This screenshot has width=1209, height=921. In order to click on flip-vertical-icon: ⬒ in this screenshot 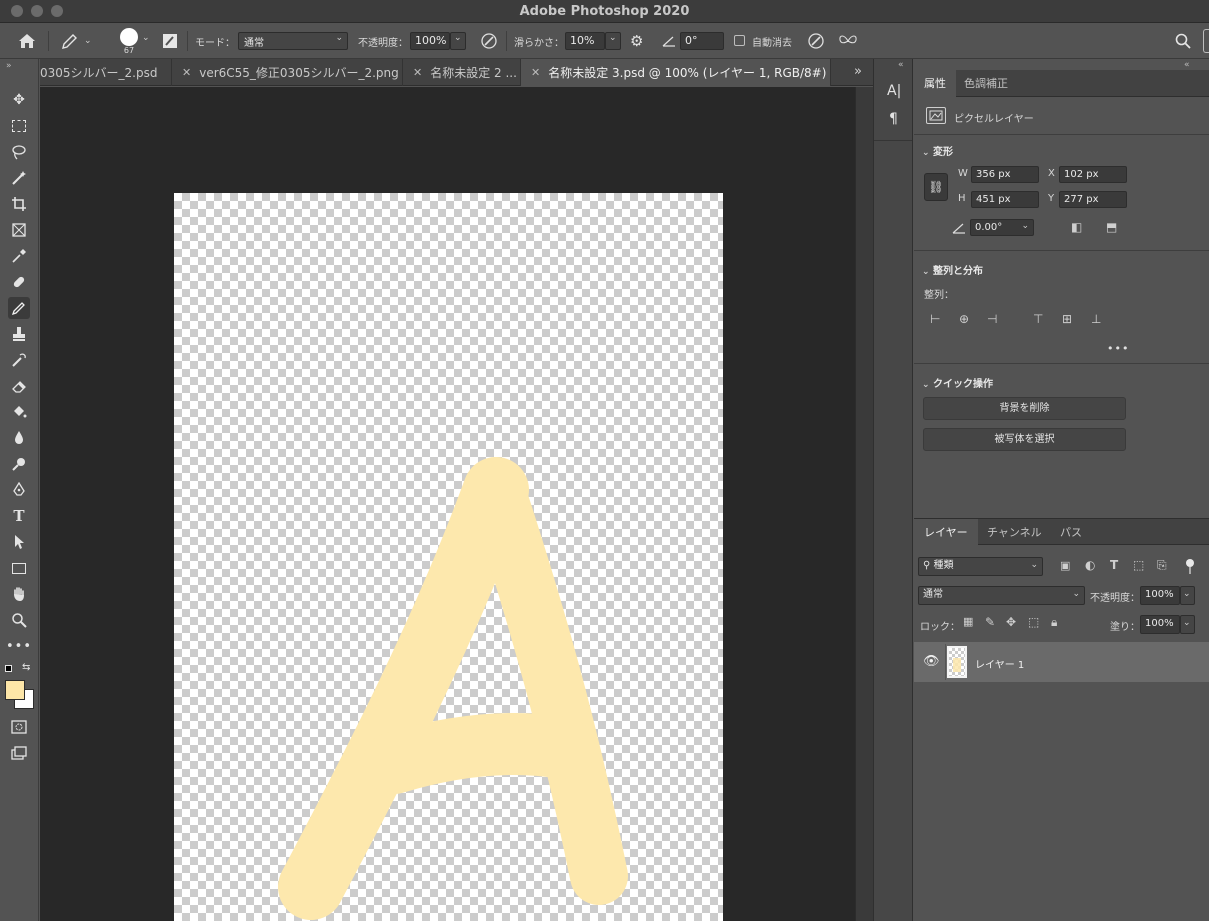, I will do `click(1111, 227)`.